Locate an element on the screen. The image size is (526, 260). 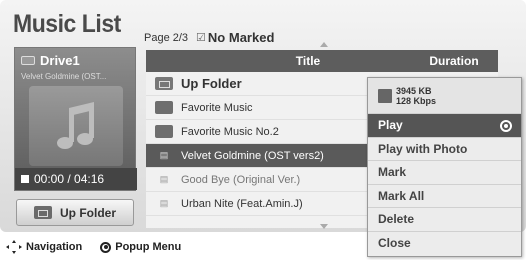
list-item-label: Good Bye (Original Ver.) is located at coordinates (241, 179).